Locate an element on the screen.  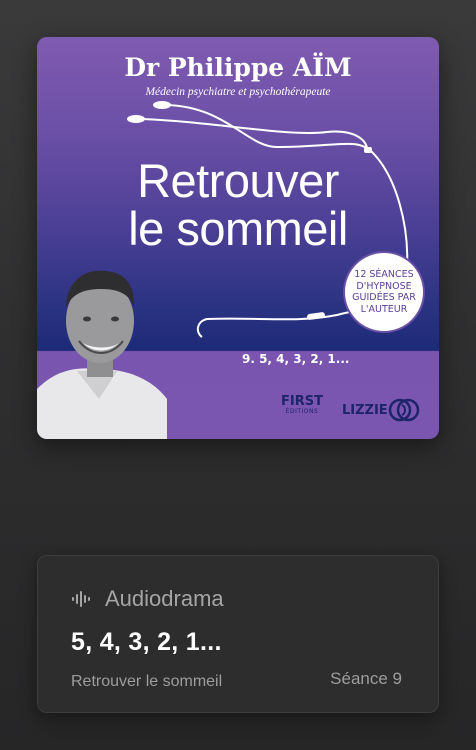
content-type-row: Audiodrama is located at coordinates (147, 599).